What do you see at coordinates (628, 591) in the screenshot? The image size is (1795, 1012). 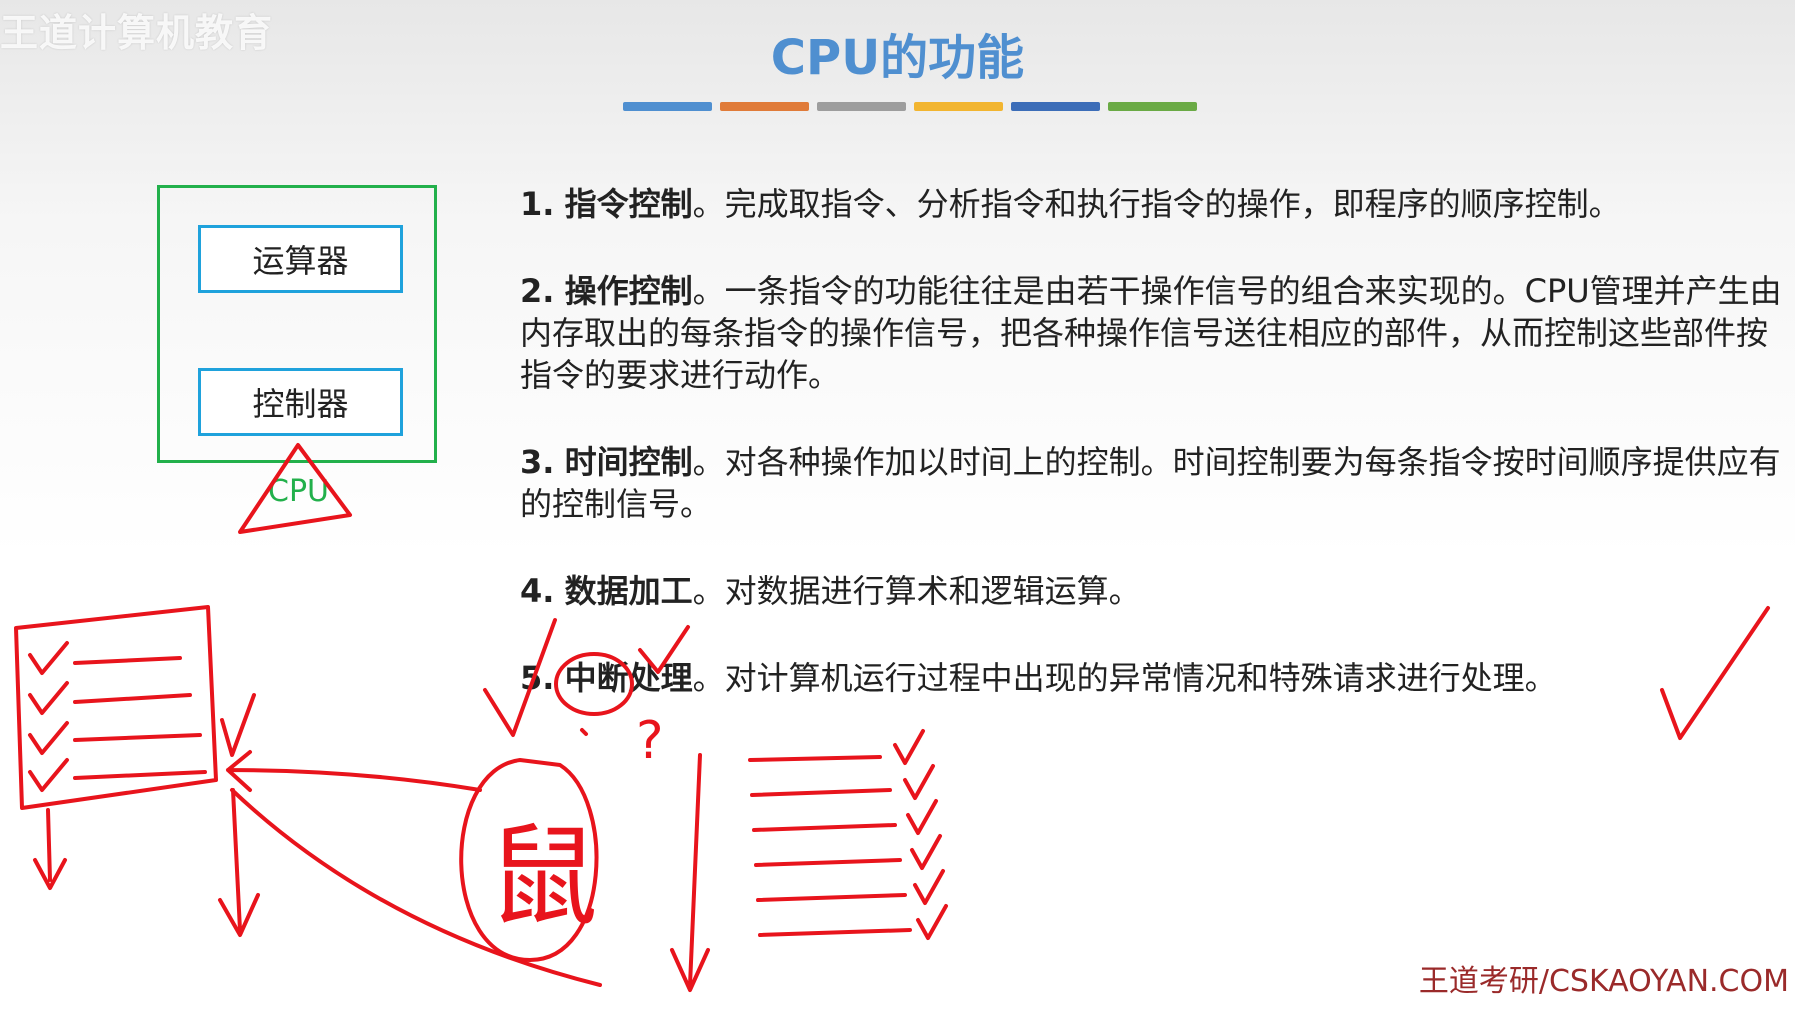 I see `item-heading: 数据加工` at bounding box center [628, 591].